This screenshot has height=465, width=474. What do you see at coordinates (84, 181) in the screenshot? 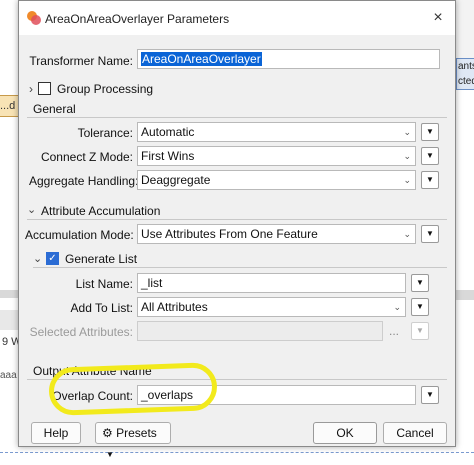
I see `aggregate-handling-label: Aggregate Handling:` at bounding box center [84, 181].